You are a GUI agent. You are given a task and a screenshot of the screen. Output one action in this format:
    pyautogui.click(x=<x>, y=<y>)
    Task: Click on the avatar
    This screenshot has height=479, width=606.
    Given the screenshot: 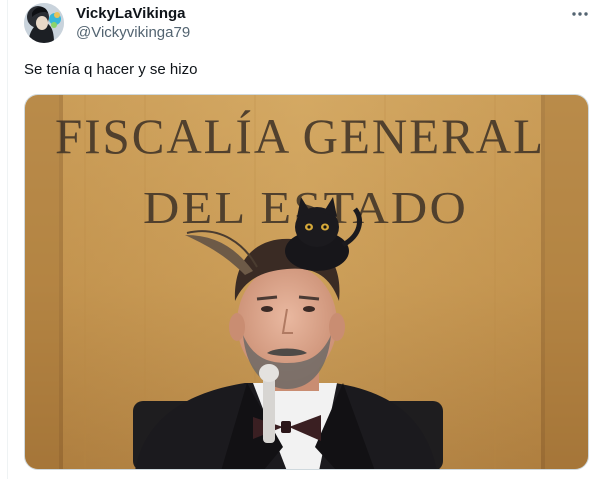 What is the action you would take?
    pyautogui.click(x=44, y=23)
    